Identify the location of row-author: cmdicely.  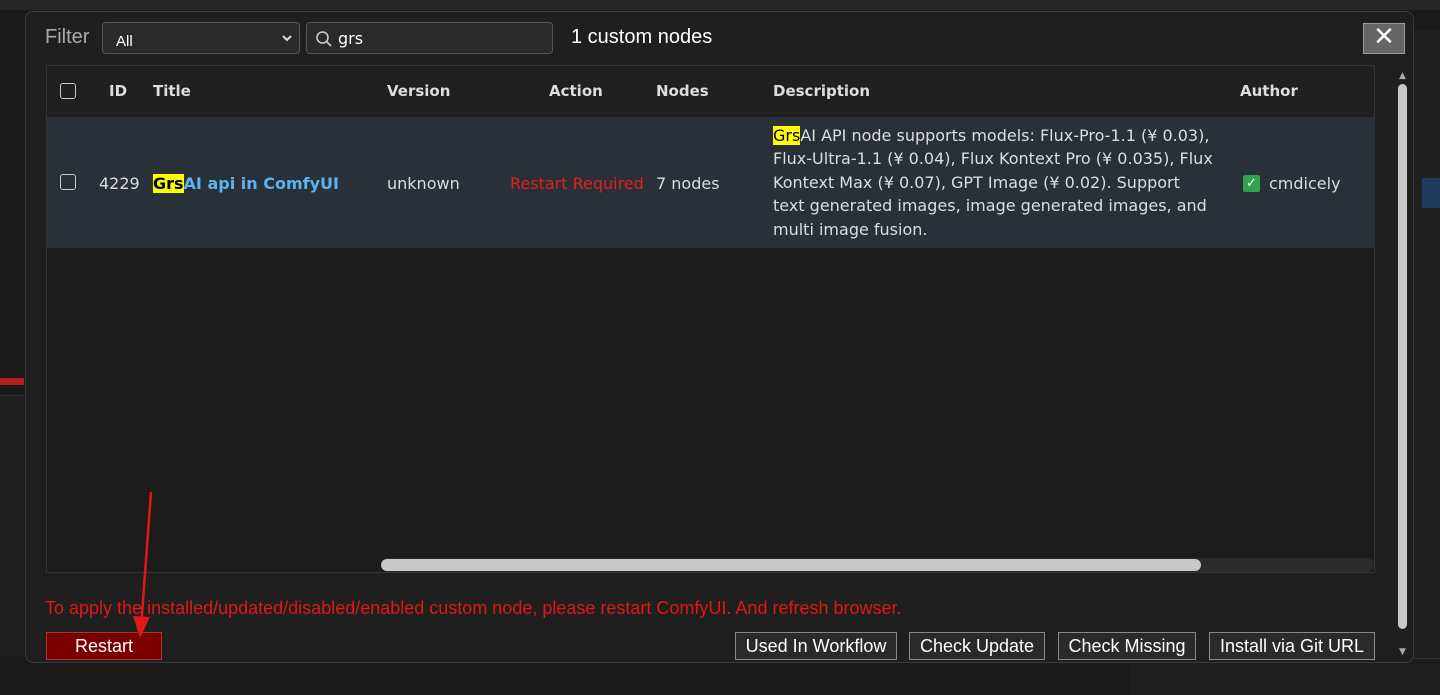
(1305, 183).